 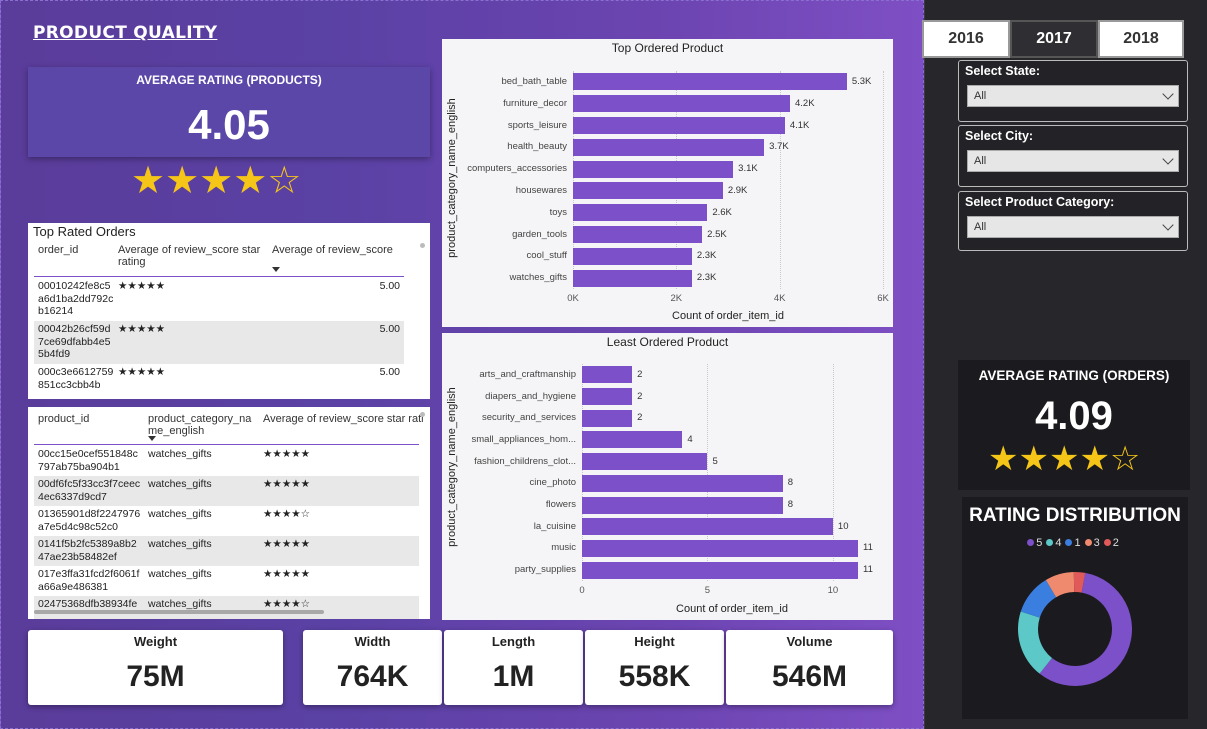 What do you see at coordinates (1054, 39) in the screenshot?
I see `year-button-2017: 2017` at bounding box center [1054, 39].